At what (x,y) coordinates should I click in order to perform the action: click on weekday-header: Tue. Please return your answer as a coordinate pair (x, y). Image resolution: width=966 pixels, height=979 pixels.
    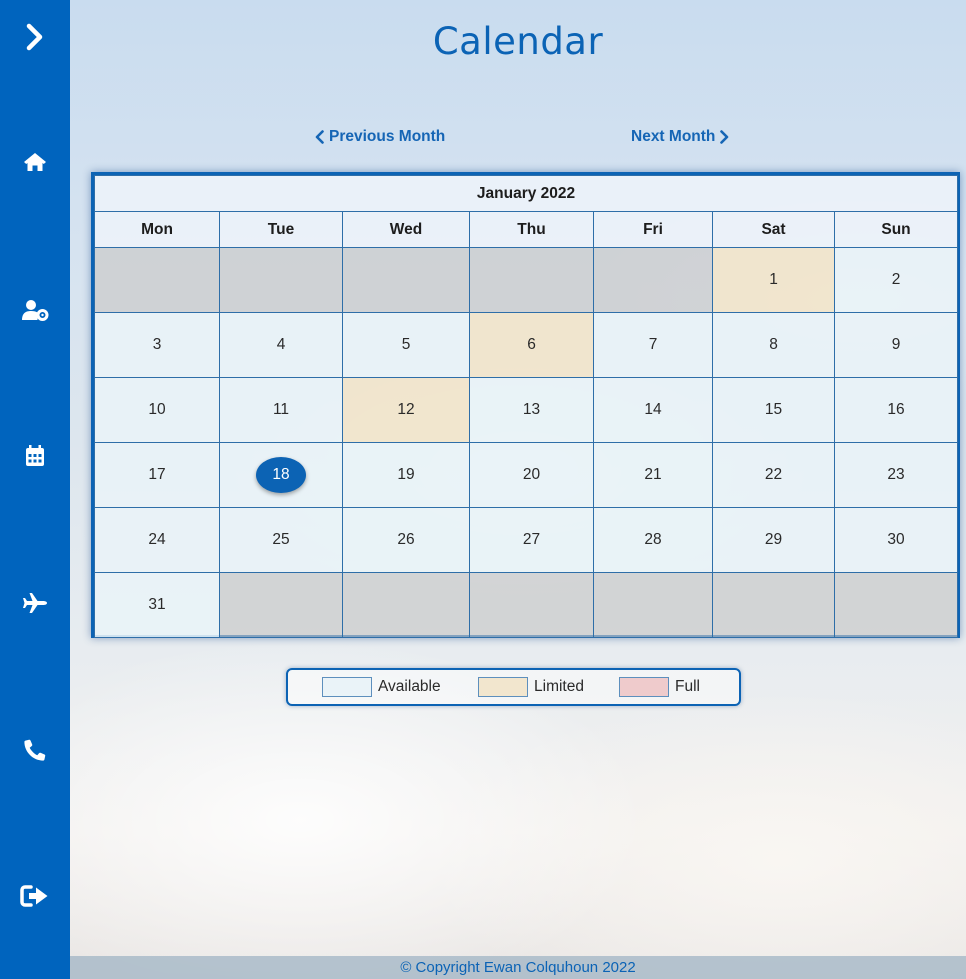
    Looking at the image, I should click on (281, 229).